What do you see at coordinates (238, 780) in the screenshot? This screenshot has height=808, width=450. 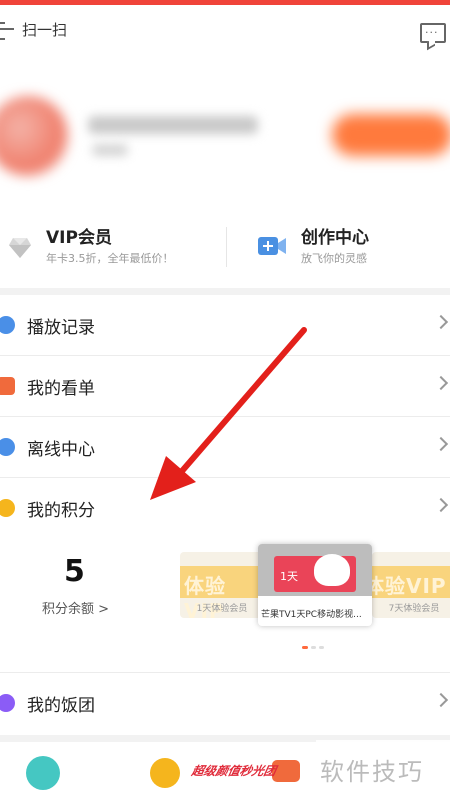 I see `promo-banner: 超级颜值秒光团` at bounding box center [238, 780].